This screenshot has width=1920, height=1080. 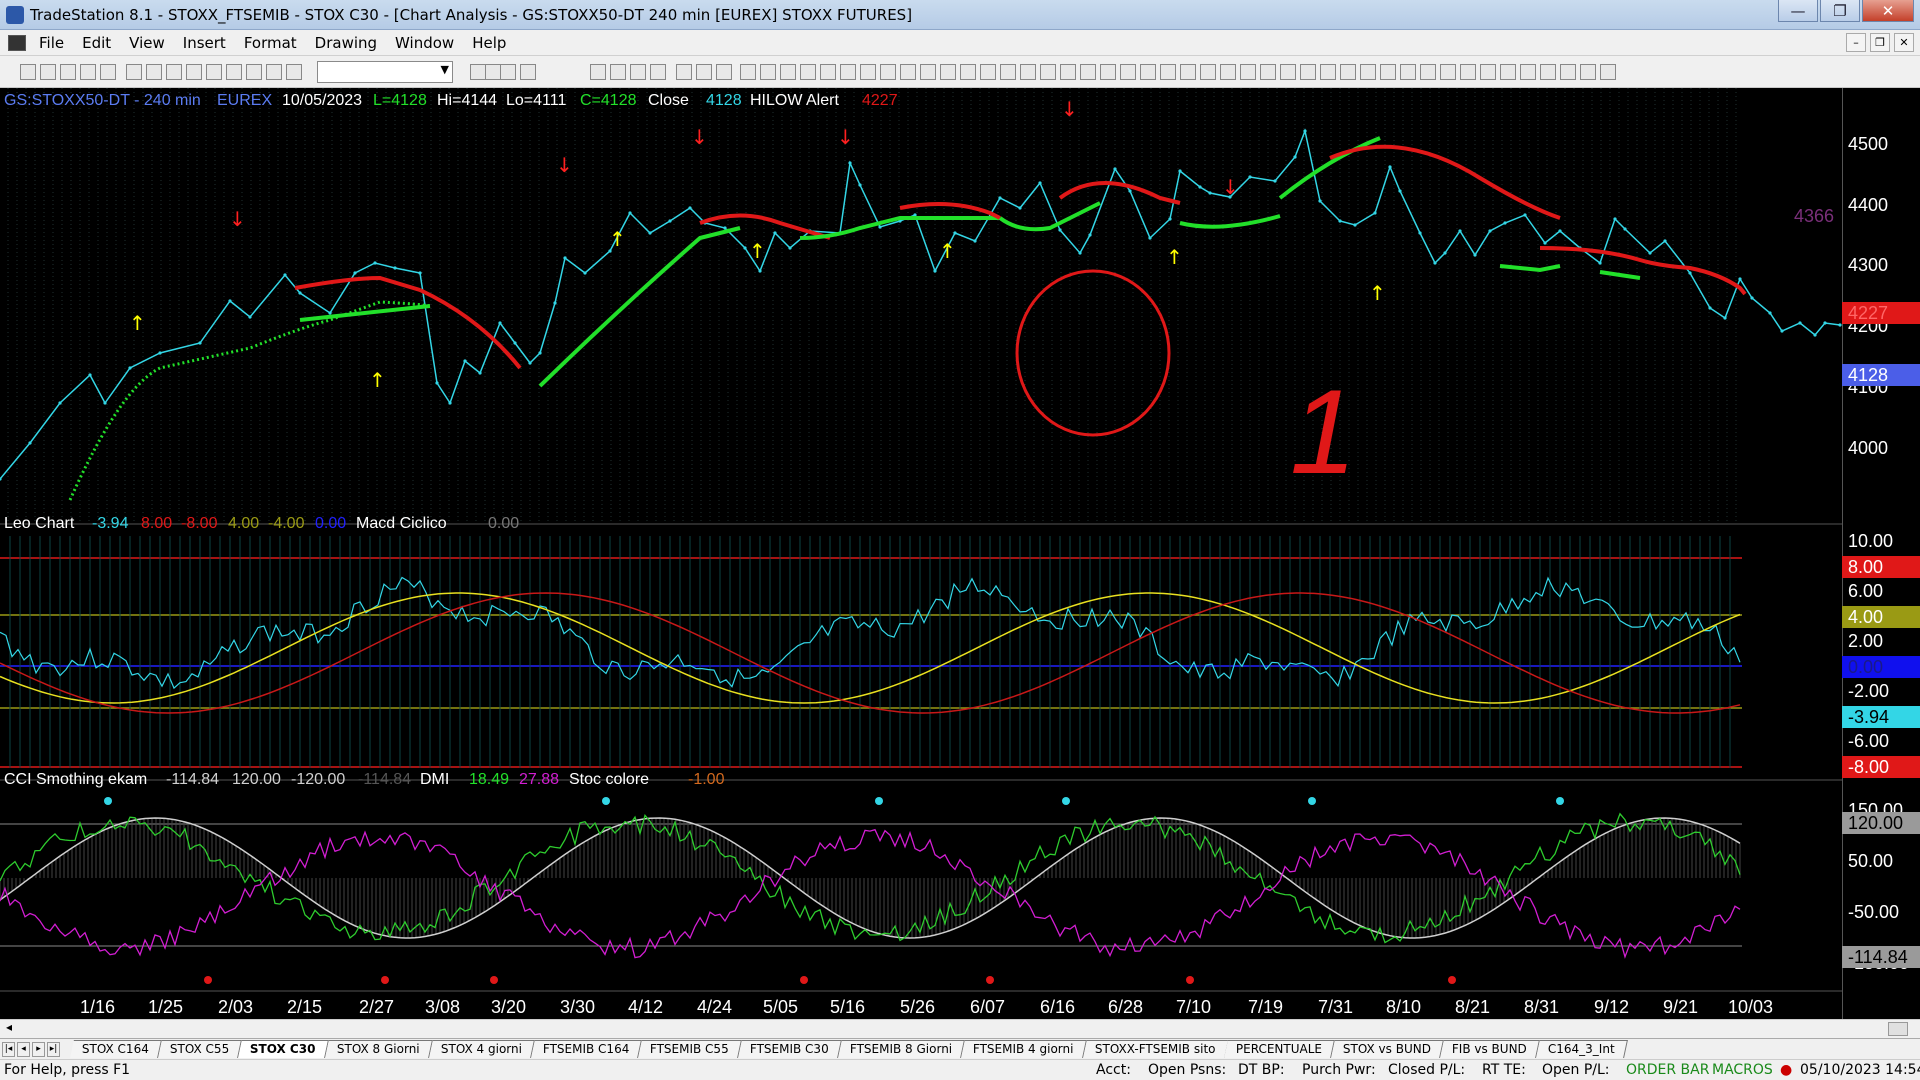 What do you see at coordinates (8, 1049) in the screenshot?
I see `tab-first-icon: |◂` at bounding box center [8, 1049].